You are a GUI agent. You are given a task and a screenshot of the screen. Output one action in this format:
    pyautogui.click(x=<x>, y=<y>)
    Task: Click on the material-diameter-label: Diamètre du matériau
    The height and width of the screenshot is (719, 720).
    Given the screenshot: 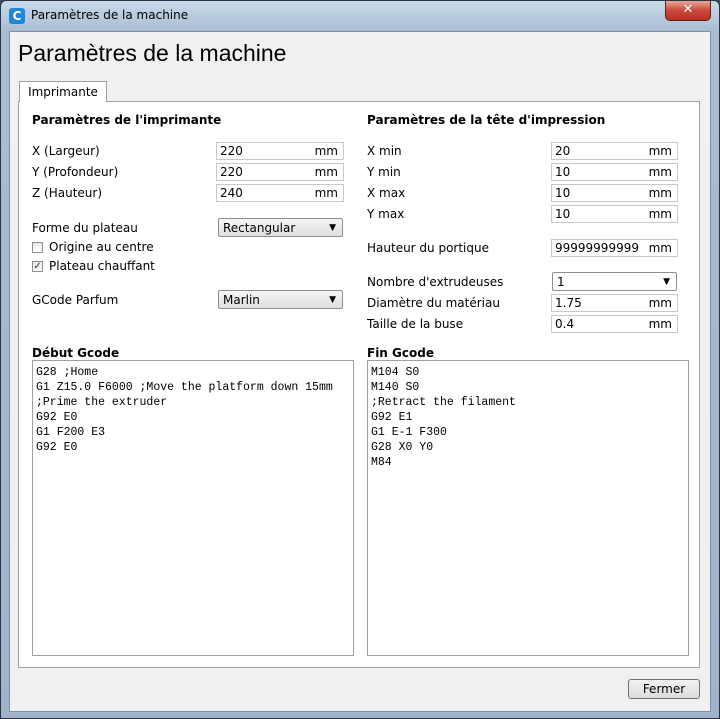 What is the action you would take?
    pyautogui.click(x=433, y=303)
    